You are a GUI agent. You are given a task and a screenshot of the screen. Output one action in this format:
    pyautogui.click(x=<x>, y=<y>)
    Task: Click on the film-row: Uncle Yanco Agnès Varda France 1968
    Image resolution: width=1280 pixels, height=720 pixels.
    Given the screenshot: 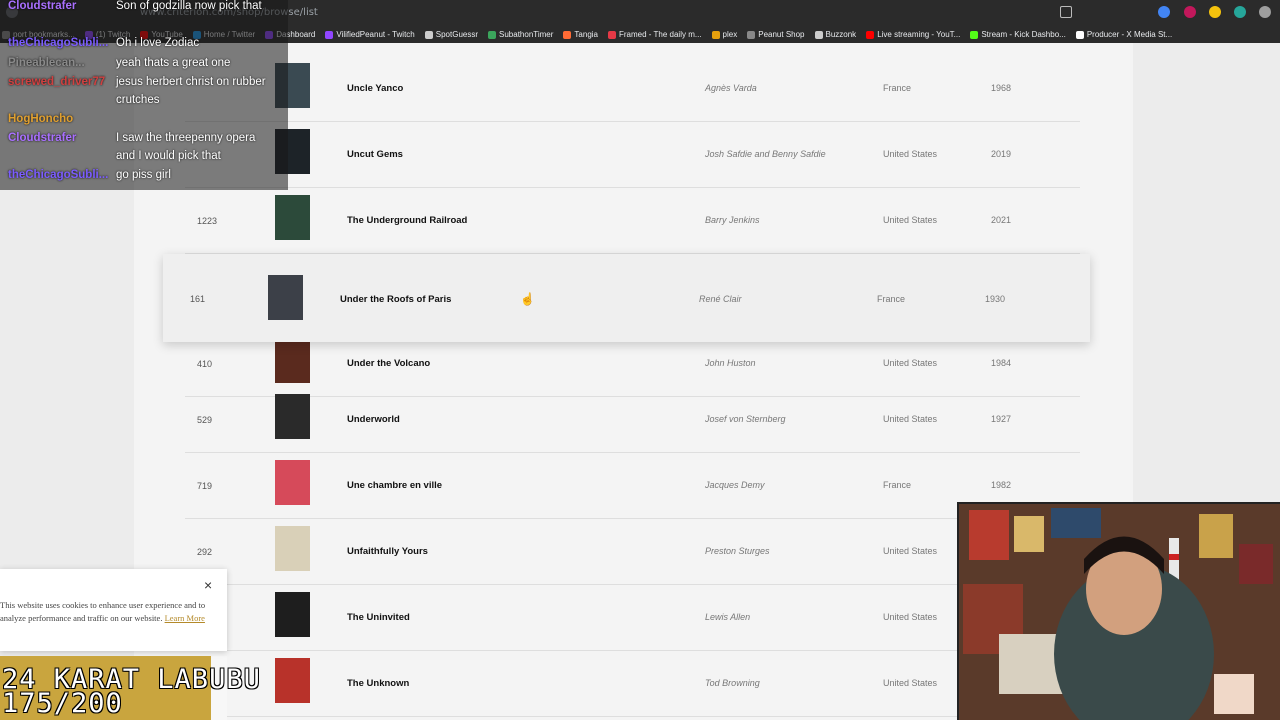 What is the action you would take?
    pyautogui.click(x=632, y=89)
    